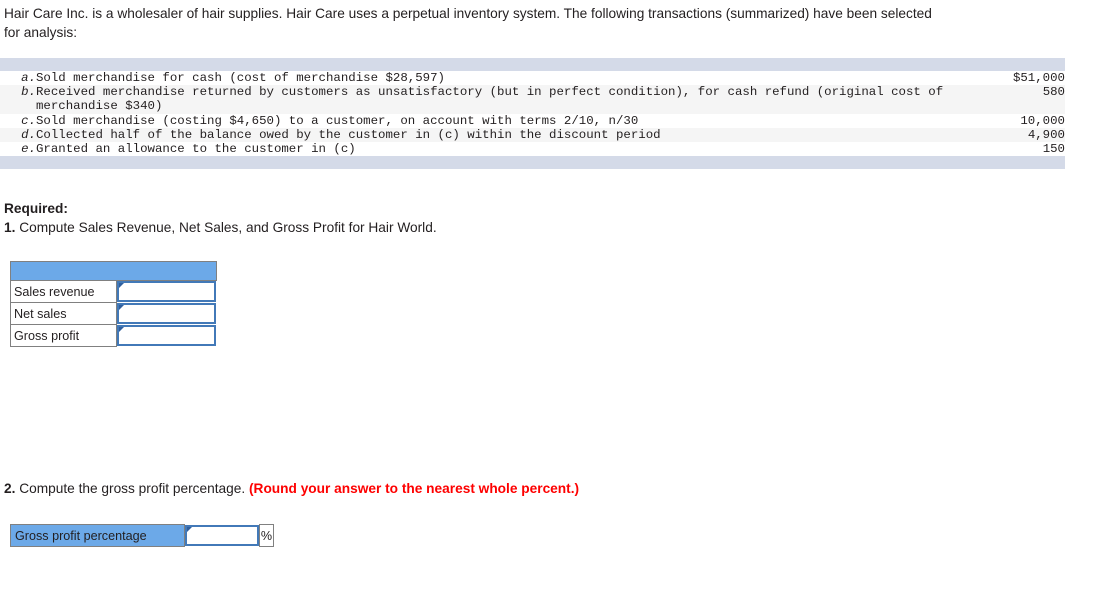 Image resolution: width=1115 pixels, height=613 pixels. What do you see at coordinates (18, 135) in the screenshot?
I see `row-letter: d.` at bounding box center [18, 135].